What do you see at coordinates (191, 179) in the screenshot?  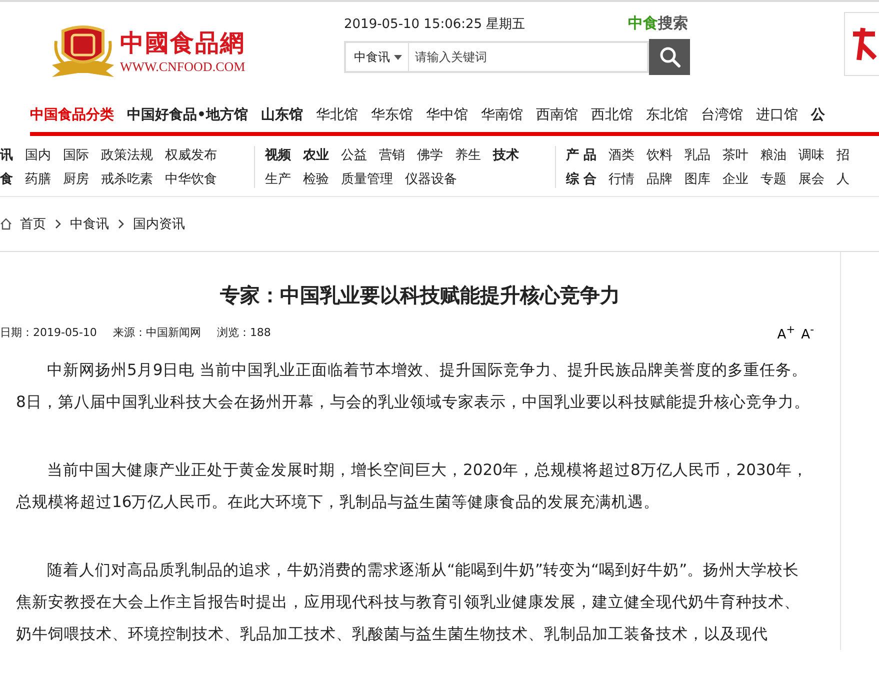 I see `category-link: 中华饮食` at bounding box center [191, 179].